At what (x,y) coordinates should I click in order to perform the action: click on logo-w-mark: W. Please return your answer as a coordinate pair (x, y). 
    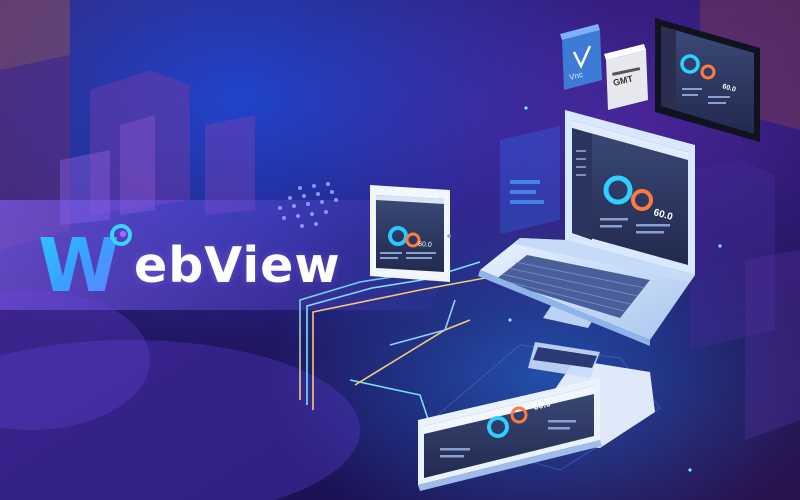
    Looking at the image, I should click on (85, 260).